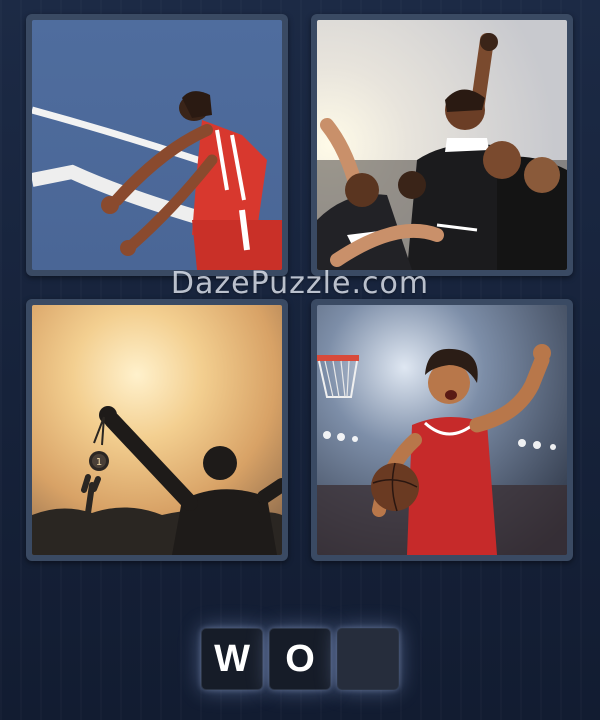 Image resolution: width=600 pixels, height=720 pixels. I want to click on medal-silhouette-image: 1, so click(157, 430).